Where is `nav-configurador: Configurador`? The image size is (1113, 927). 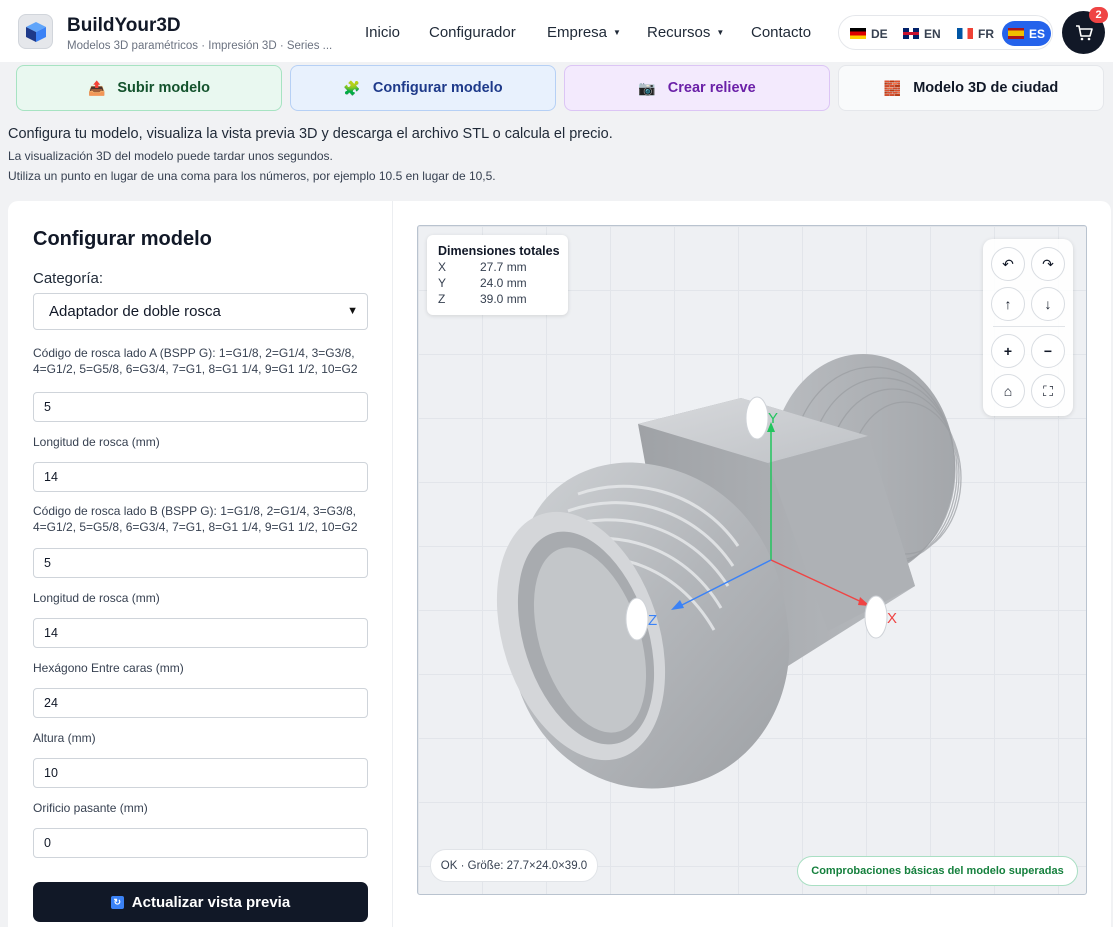 nav-configurador: Configurador is located at coordinates (472, 32).